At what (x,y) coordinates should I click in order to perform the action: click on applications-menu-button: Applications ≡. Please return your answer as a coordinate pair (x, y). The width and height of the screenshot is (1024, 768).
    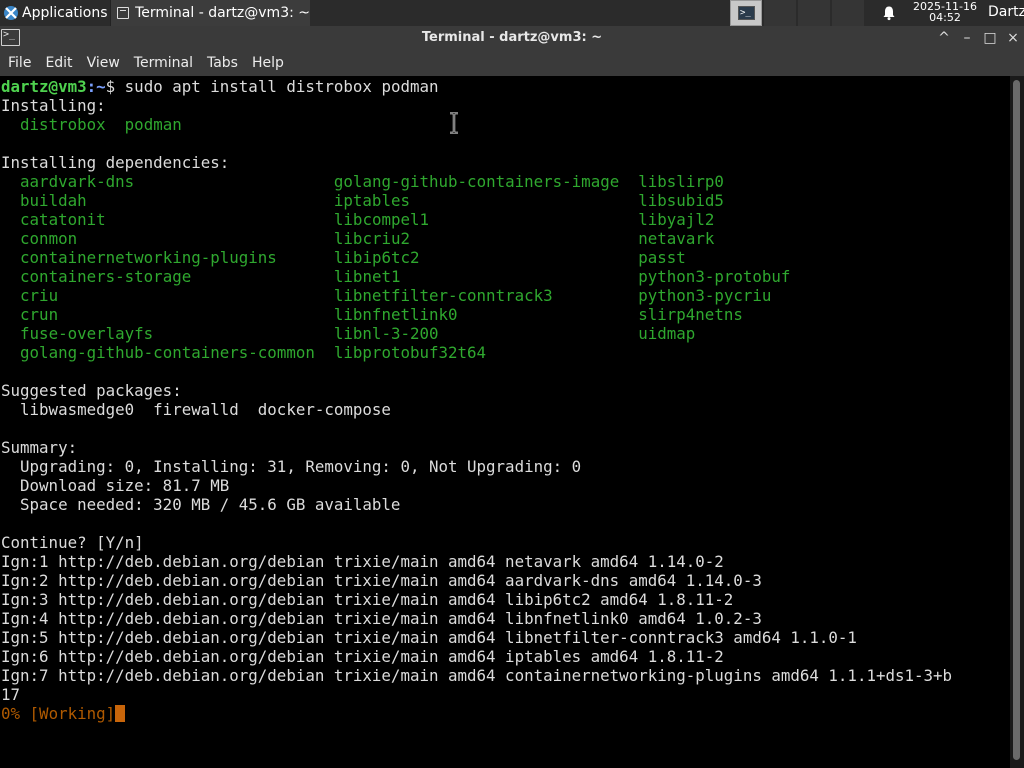
    Looking at the image, I should click on (57, 13).